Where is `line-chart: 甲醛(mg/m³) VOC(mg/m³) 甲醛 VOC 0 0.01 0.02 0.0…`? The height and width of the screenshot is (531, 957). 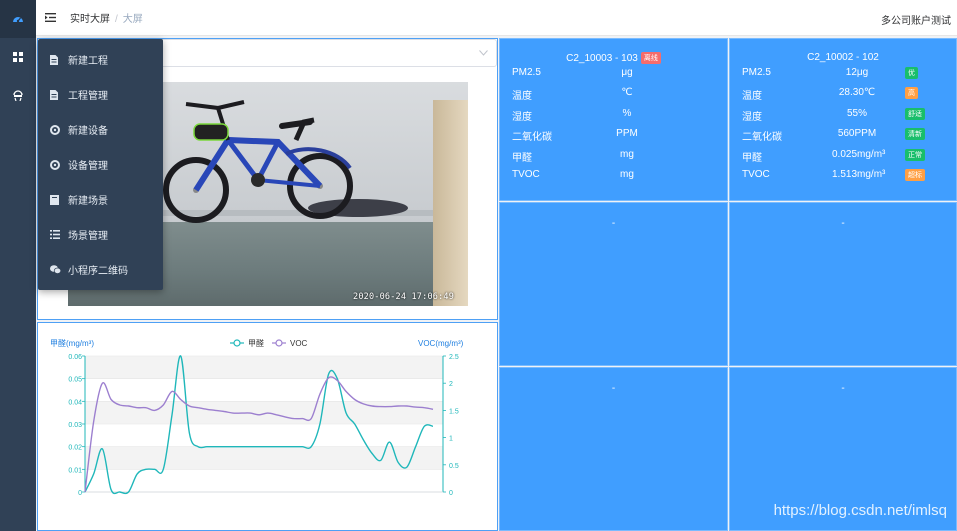 line-chart: 甲醛(mg/m³) VOC(mg/m³) 甲醛 VOC 0 0.01 0.02 0.0… is located at coordinates (257, 417).